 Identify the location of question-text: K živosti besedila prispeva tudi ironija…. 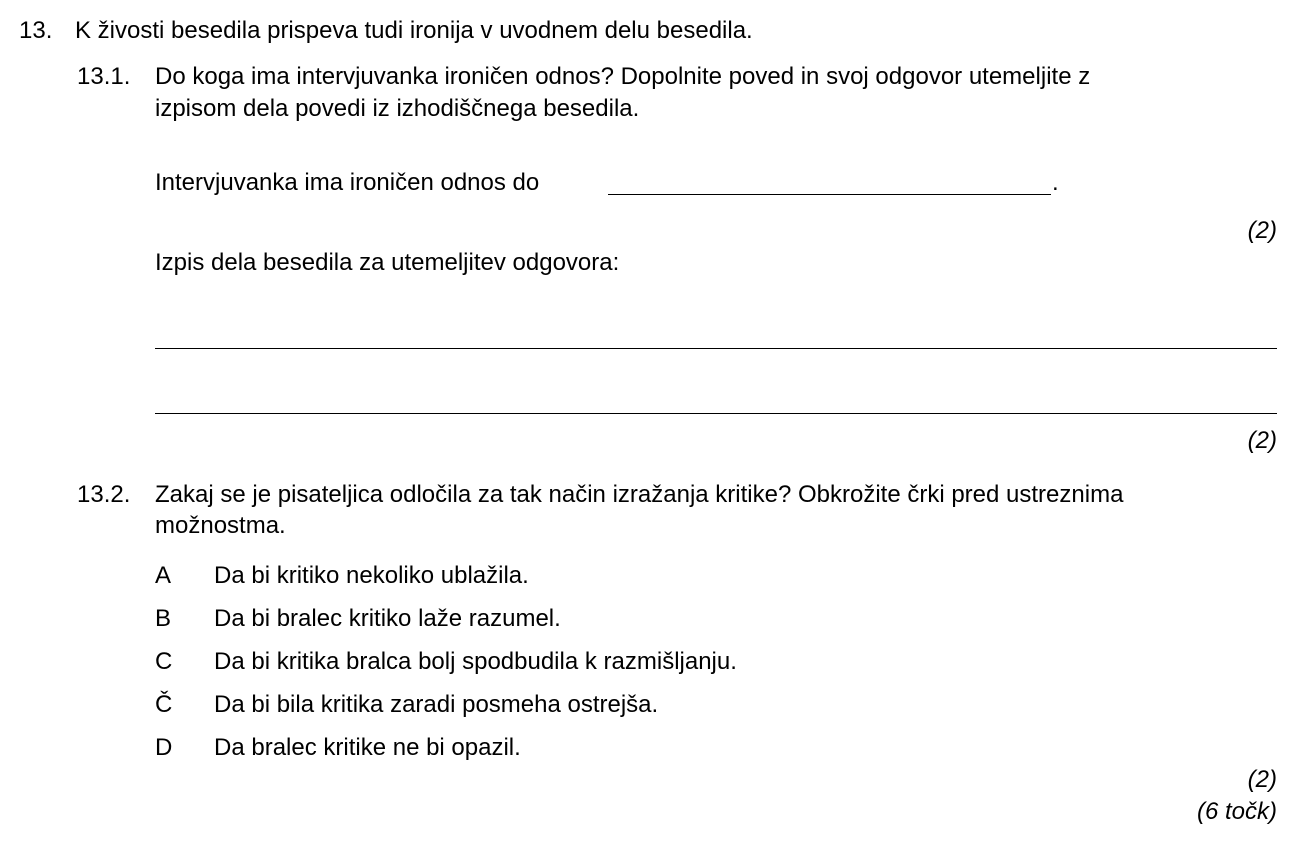
(414, 30).